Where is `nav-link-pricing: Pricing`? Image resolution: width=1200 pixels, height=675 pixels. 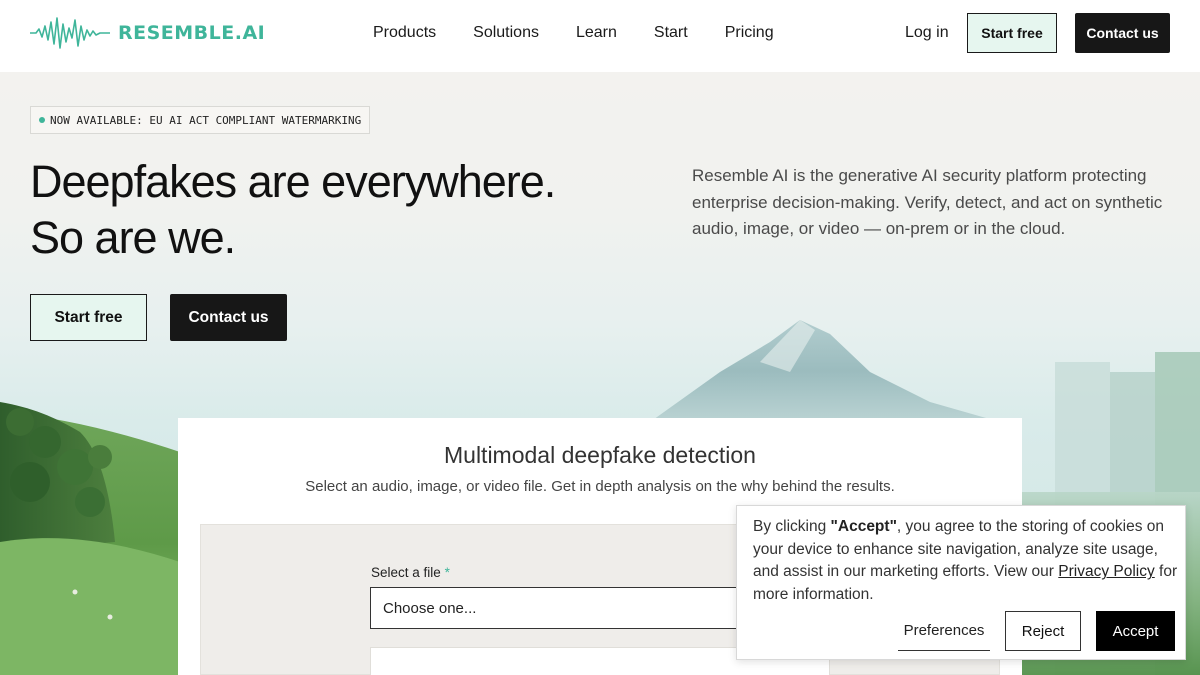
nav-link-pricing: Pricing is located at coordinates (749, 33).